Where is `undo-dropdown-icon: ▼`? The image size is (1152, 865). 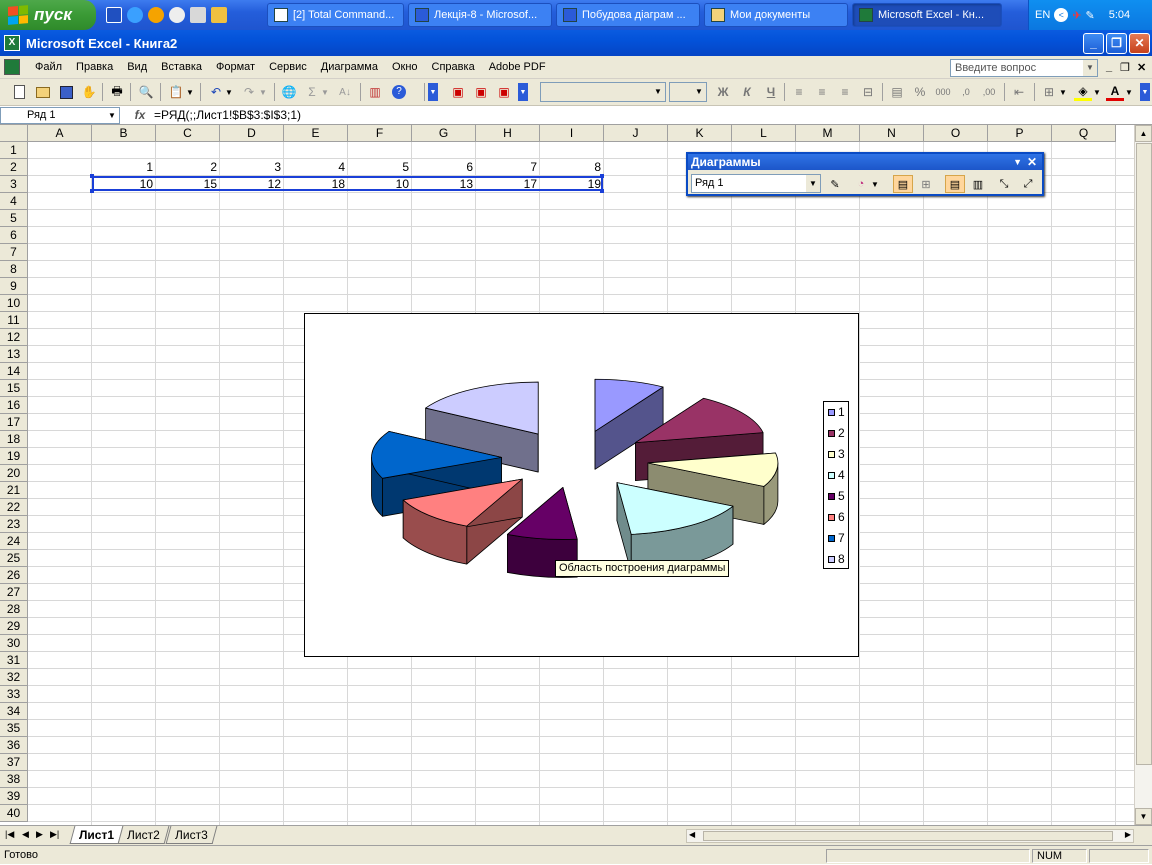
undo-dropdown-icon: ▼ is located at coordinates (229, 92).